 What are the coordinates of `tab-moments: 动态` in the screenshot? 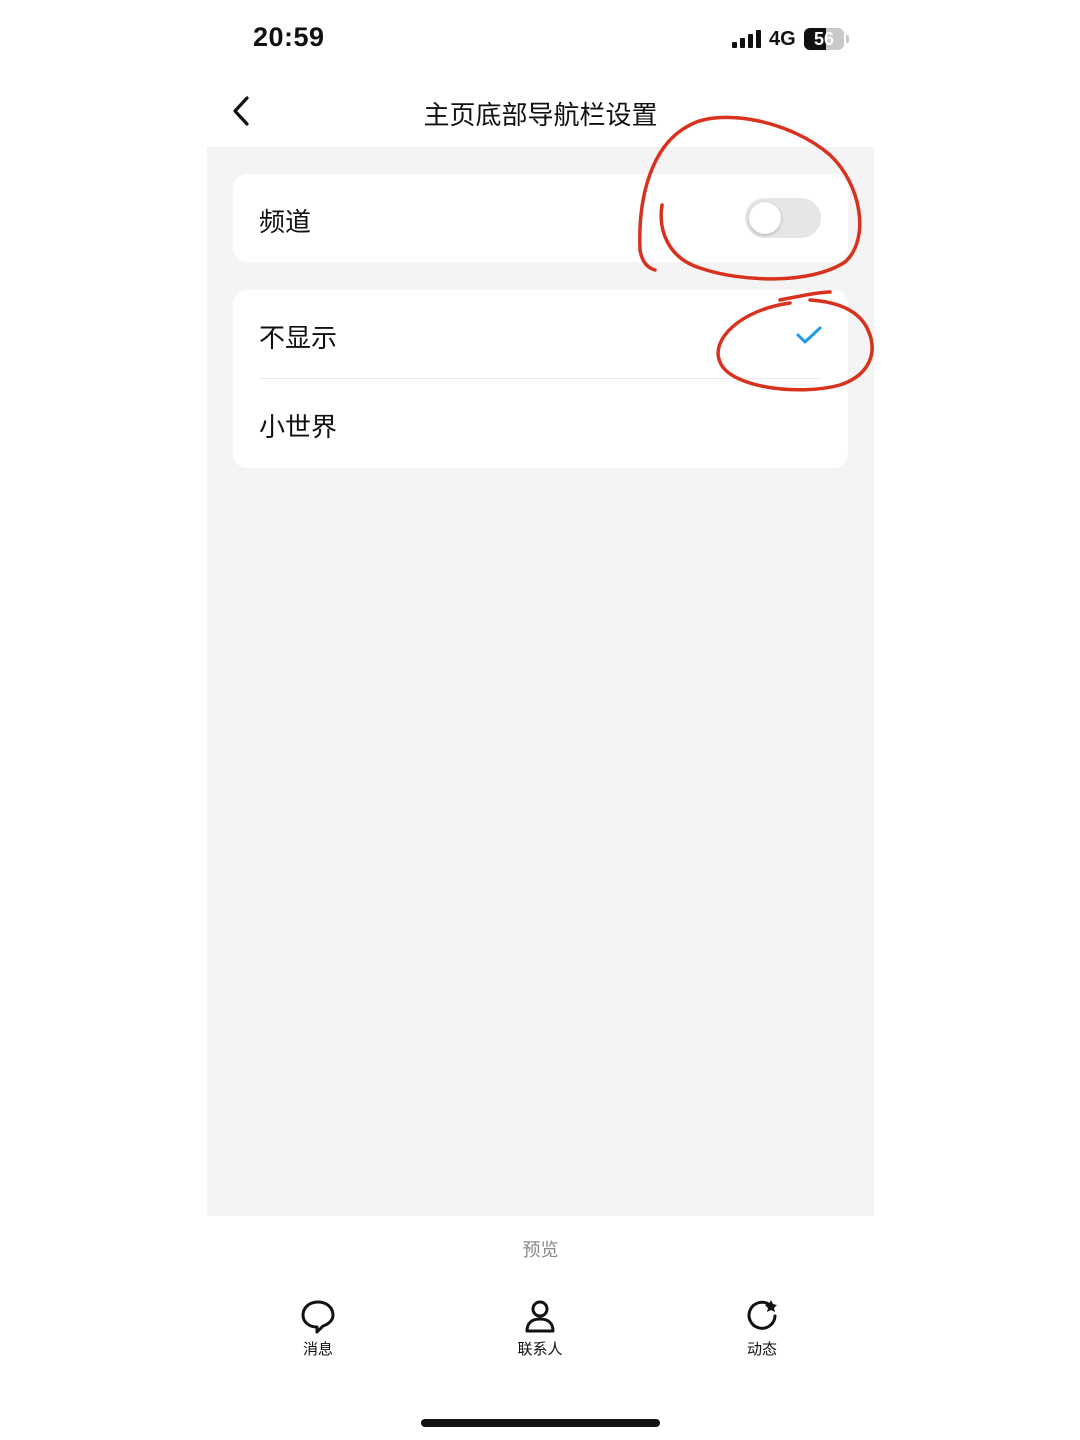 It's located at (762, 1328).